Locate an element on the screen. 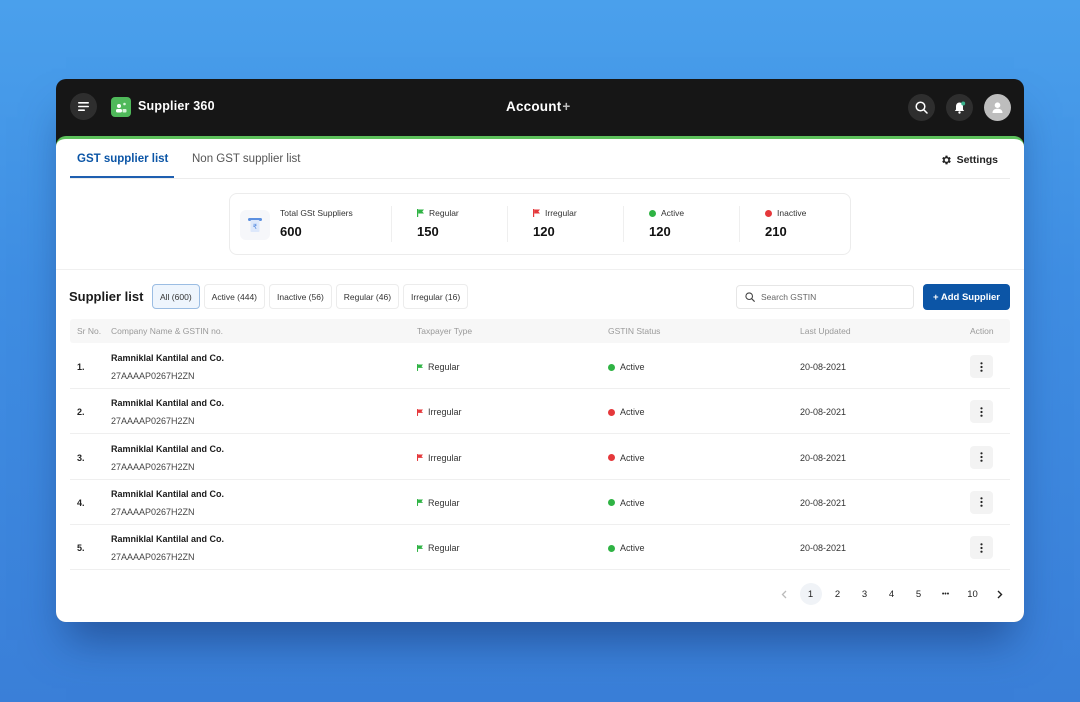 Image resolution: width=1080 pixels, height=702 pixels. user-avatar is located at coordinates (997, 107).